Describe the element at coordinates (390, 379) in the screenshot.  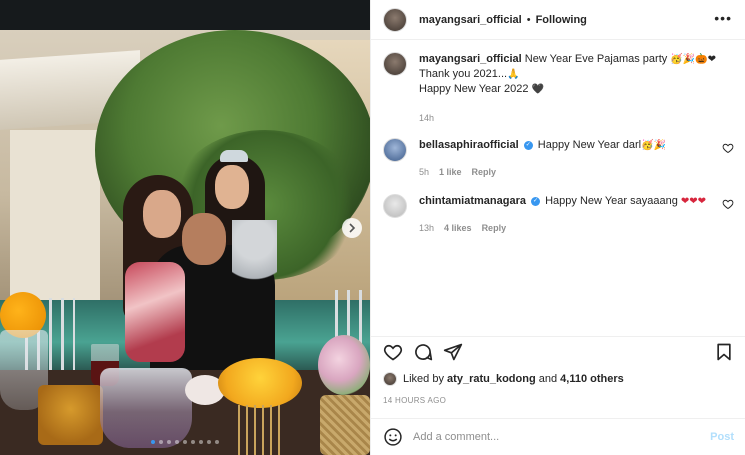
I see `liker-avatar` at that location.